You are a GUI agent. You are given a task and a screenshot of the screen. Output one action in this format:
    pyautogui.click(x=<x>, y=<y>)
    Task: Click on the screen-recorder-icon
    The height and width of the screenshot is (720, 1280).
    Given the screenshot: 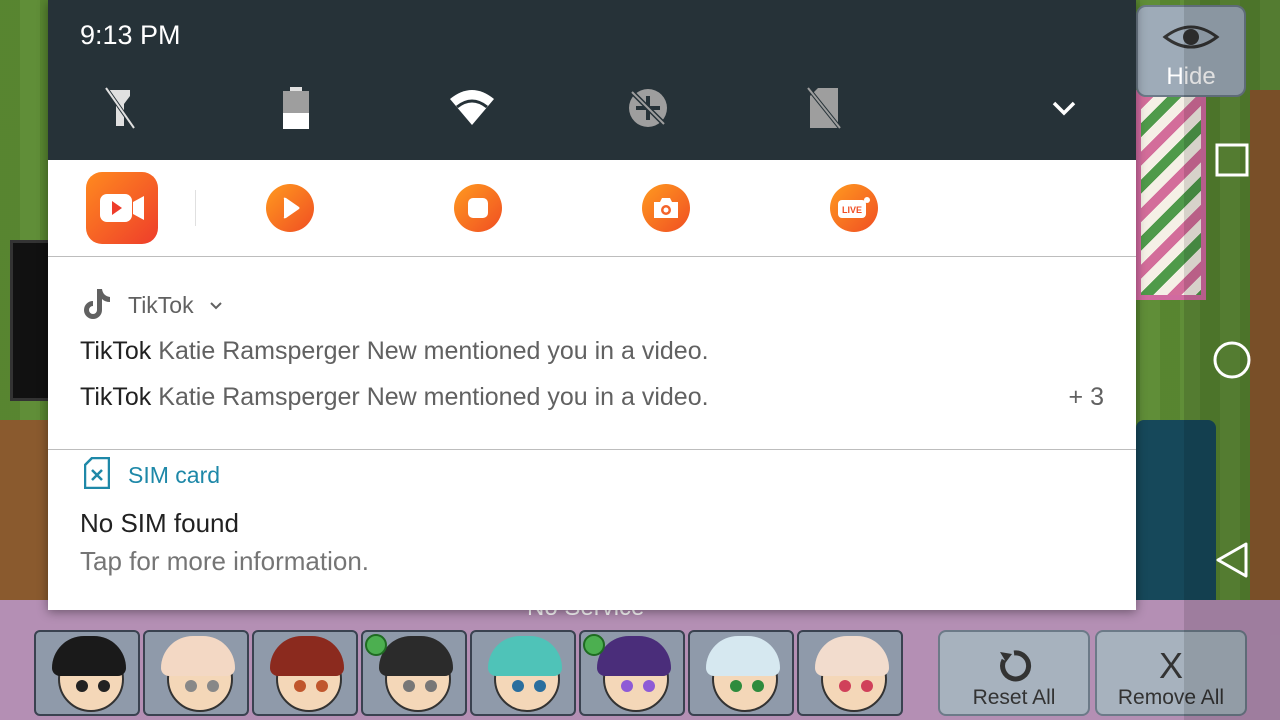 What is the action you would take?
    pyautogui.click(x=122, y=208)
    